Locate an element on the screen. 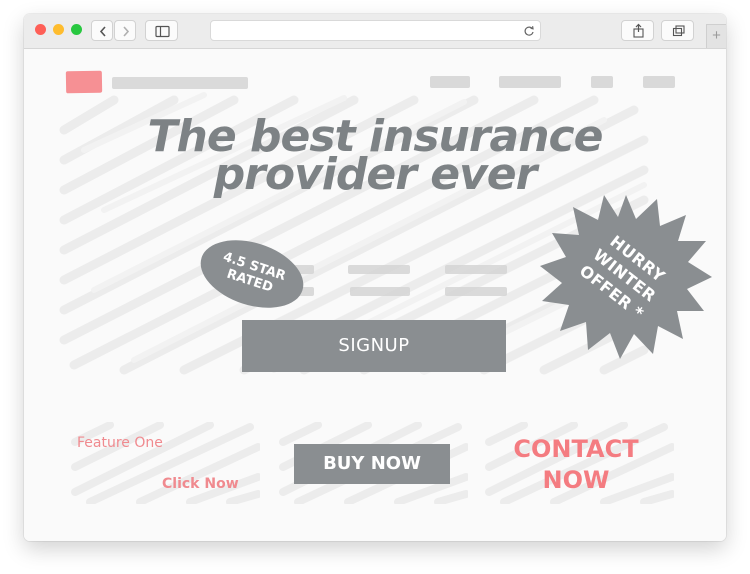 This screenshot has height=574, width=750. sidebar-icon is located at coordinates (162, 31).